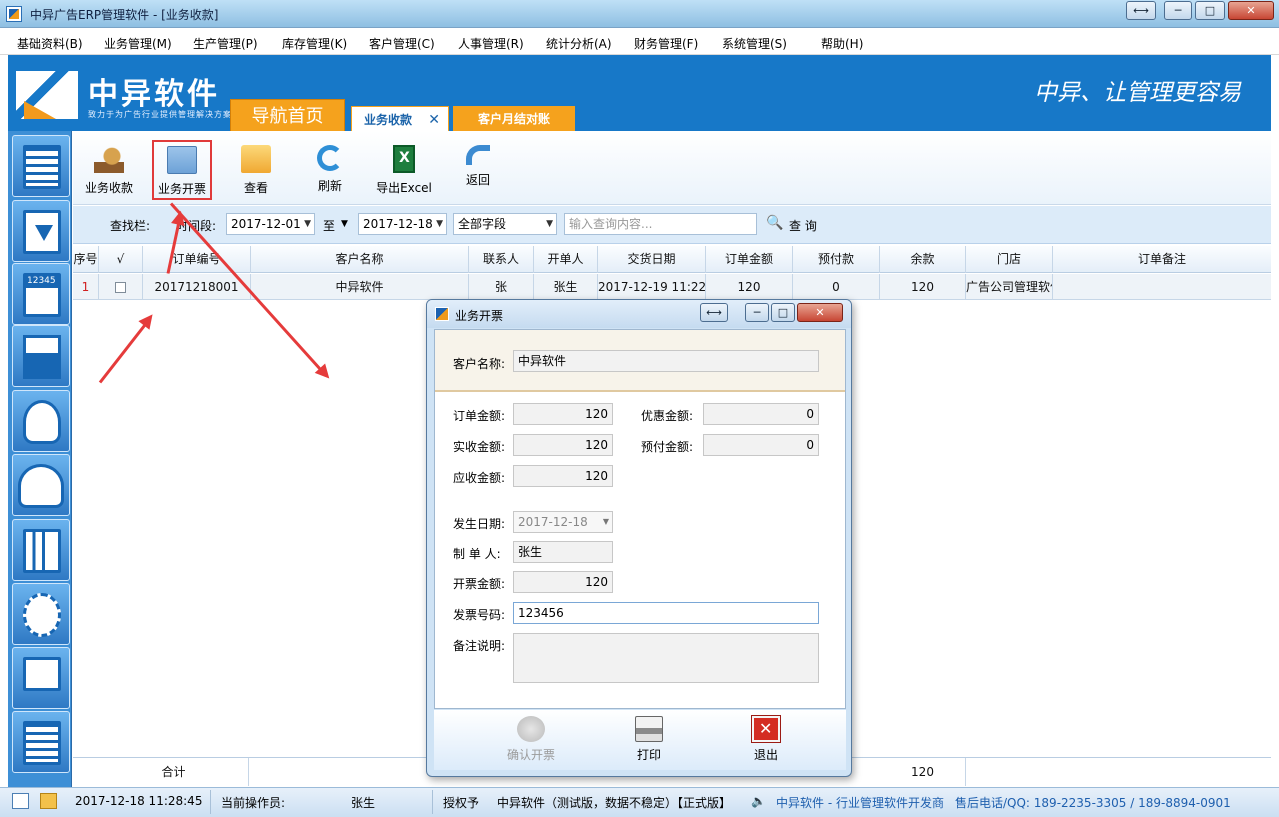 This screenshot has height=817, width=1279. What do you see at coordinates (754, 43) in the screenshot?
I see `menu-system: 系统管理(S)` at bounding box center [754, 43].